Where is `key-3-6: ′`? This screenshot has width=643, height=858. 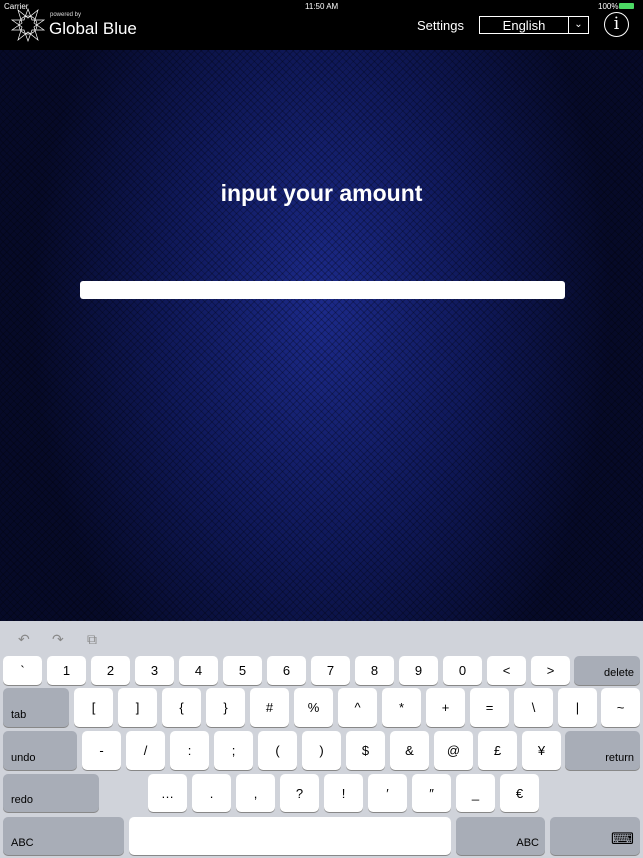
key-3-6: ′ is located at coordinates (387, 793).